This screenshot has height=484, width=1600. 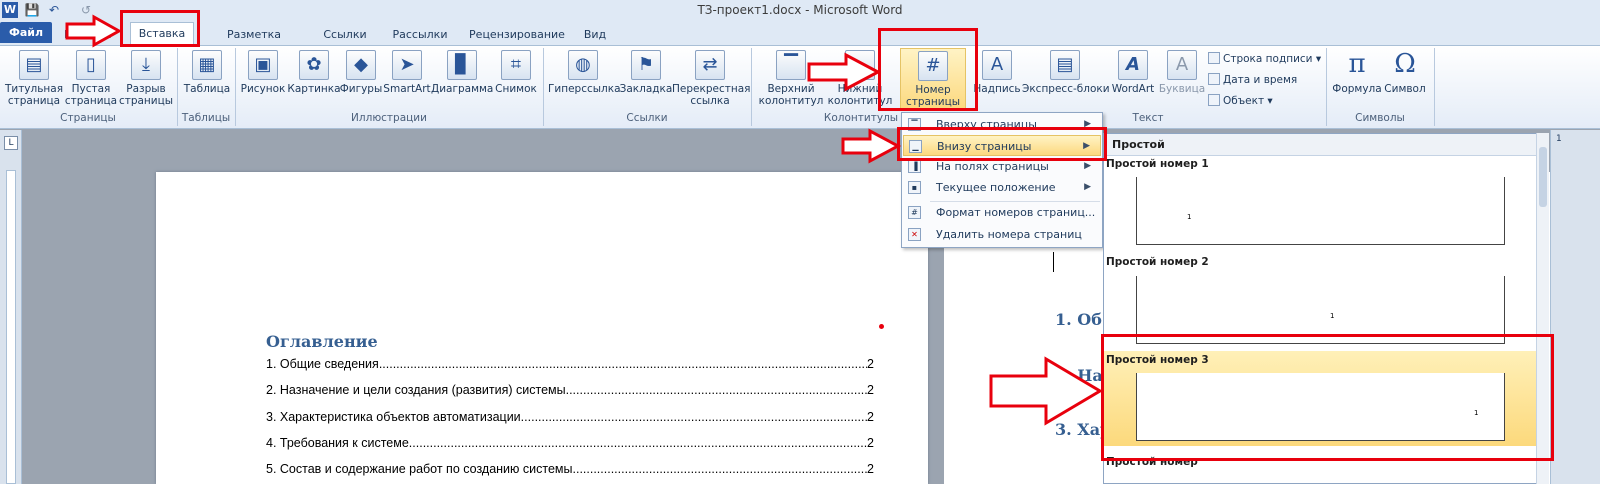 What do you see at coordinates (462, 65) in the screenshot?
I see `chart-icon: ▊` at bounding box center [462, 65].